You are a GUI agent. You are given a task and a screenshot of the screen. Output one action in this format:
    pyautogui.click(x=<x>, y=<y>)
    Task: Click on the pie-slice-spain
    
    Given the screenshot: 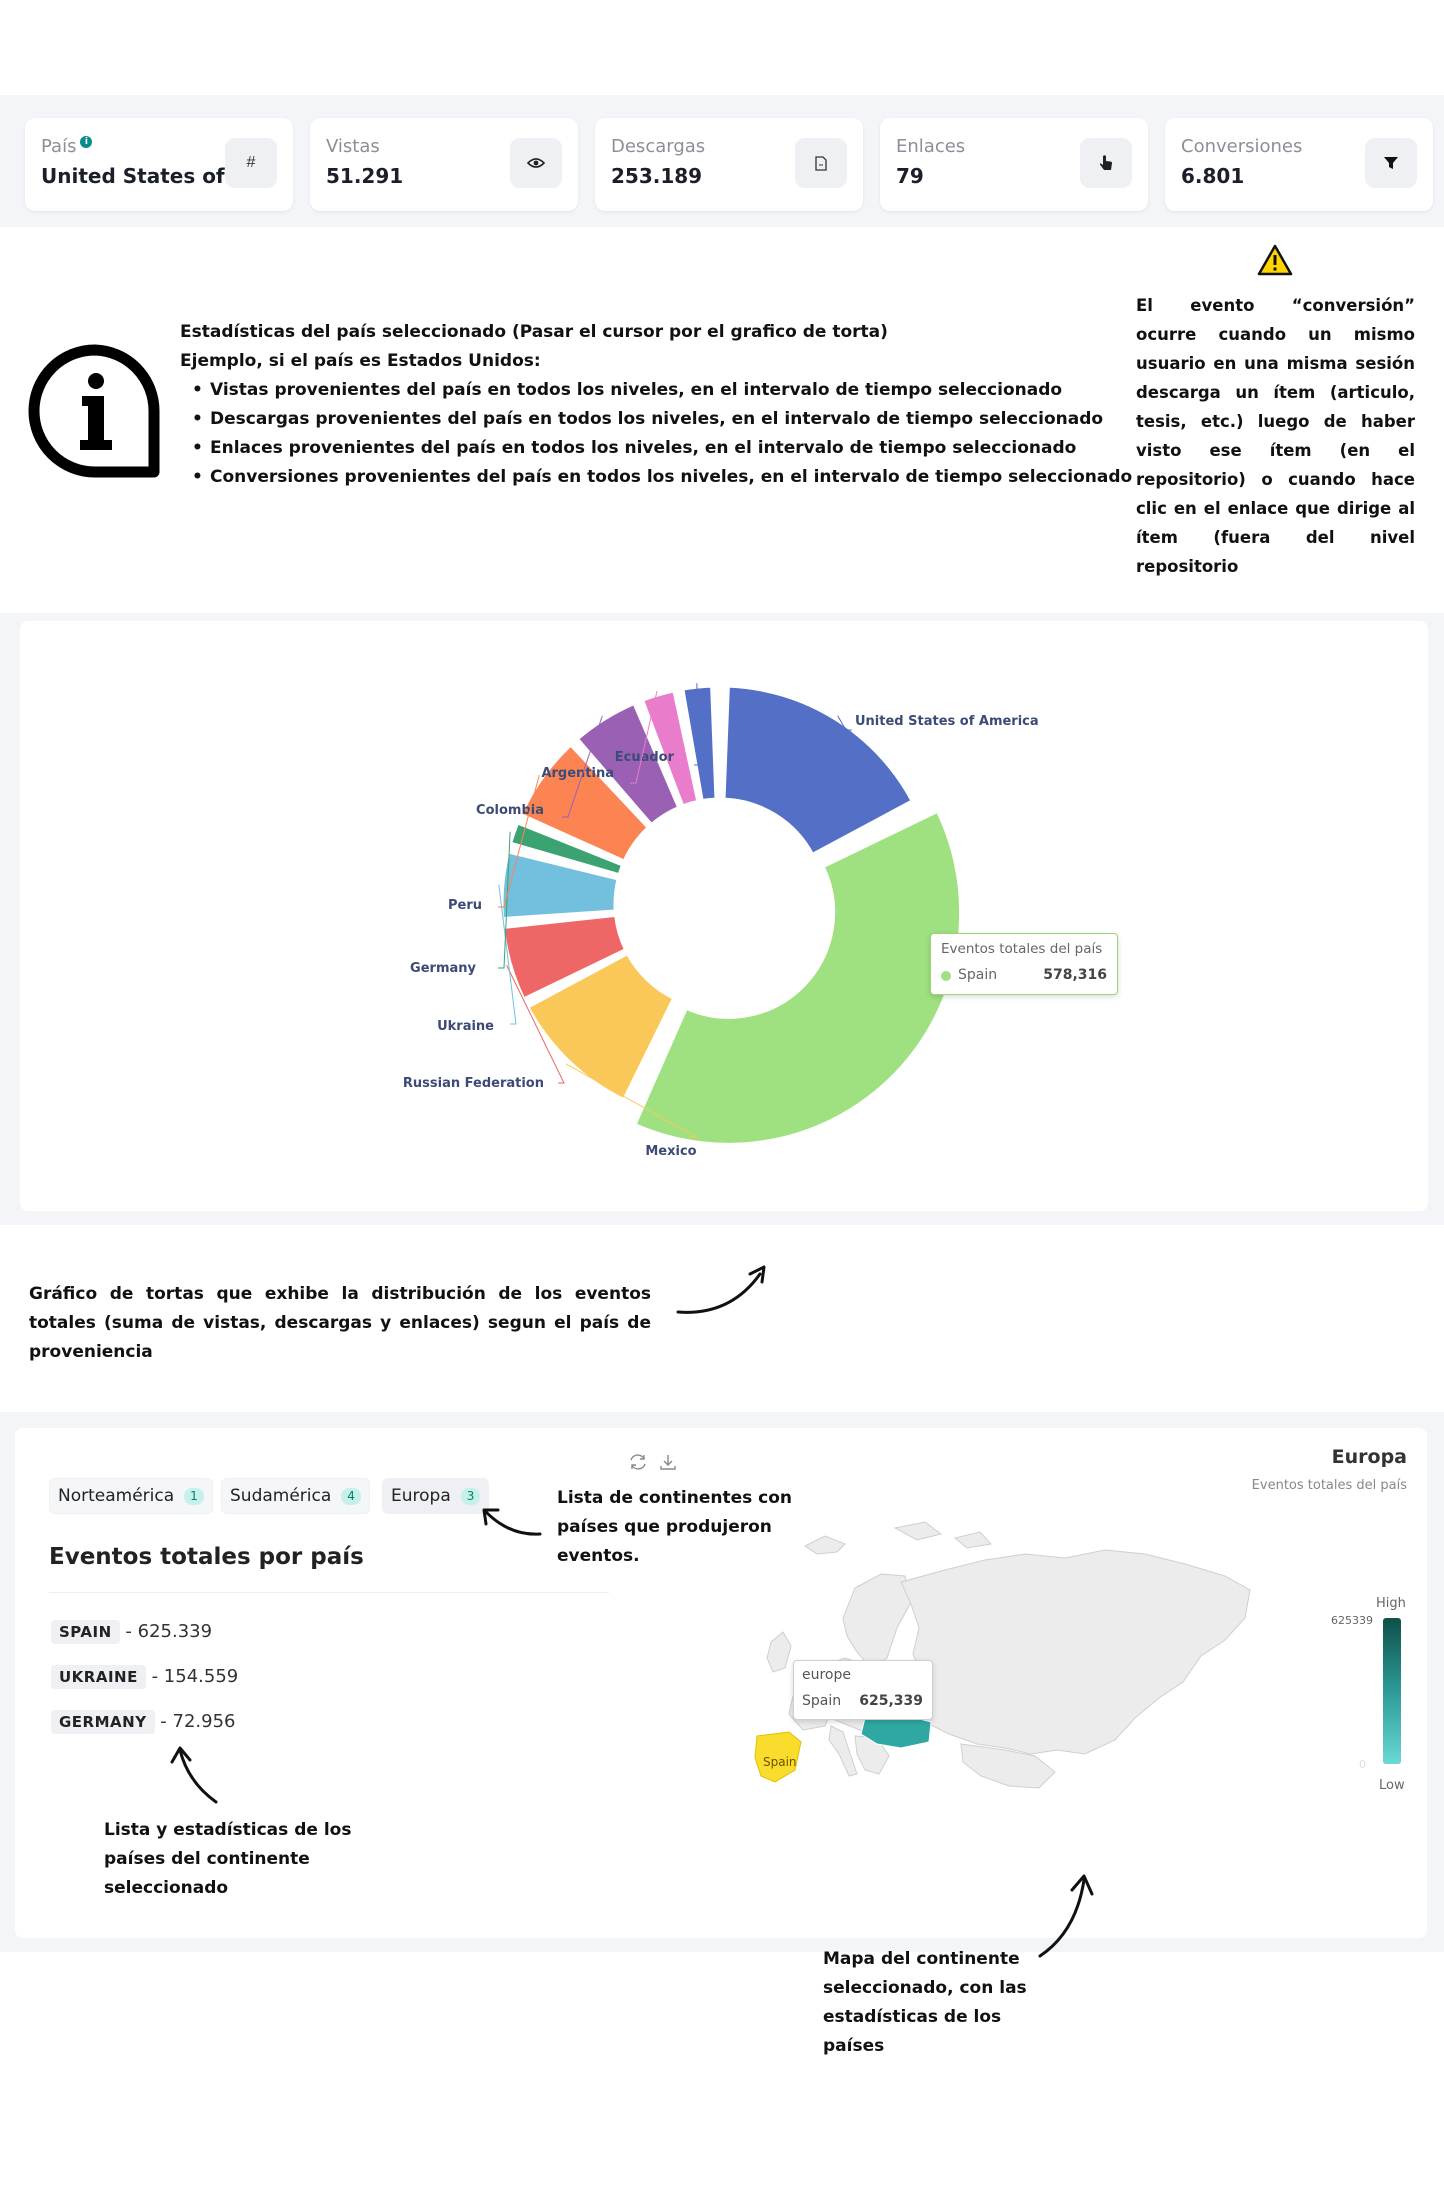 What is the action you would take?
    pyautogui.click(x=798, y=977)
    